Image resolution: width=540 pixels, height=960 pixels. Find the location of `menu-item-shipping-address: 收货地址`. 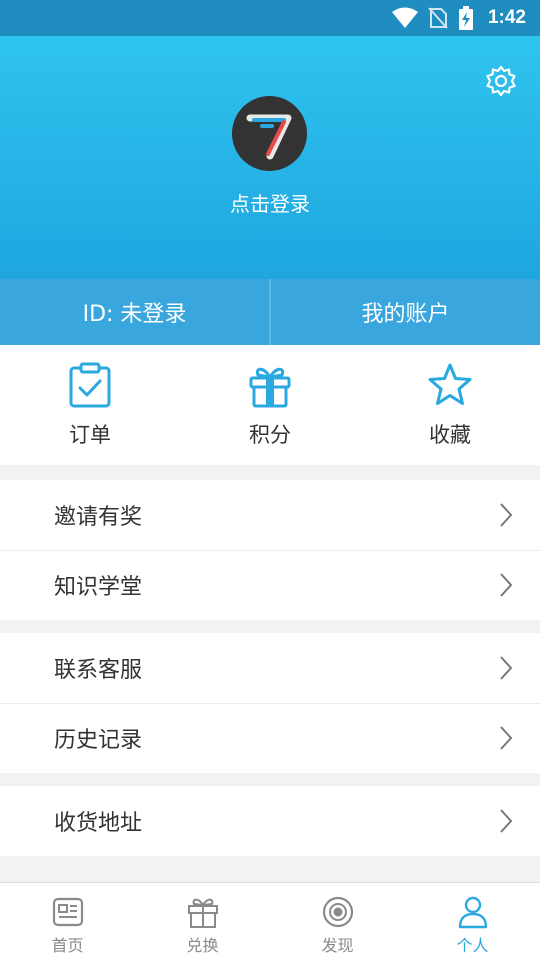

menu-item-shipping-address: 收货地址 is located at coordinates (270, 821).